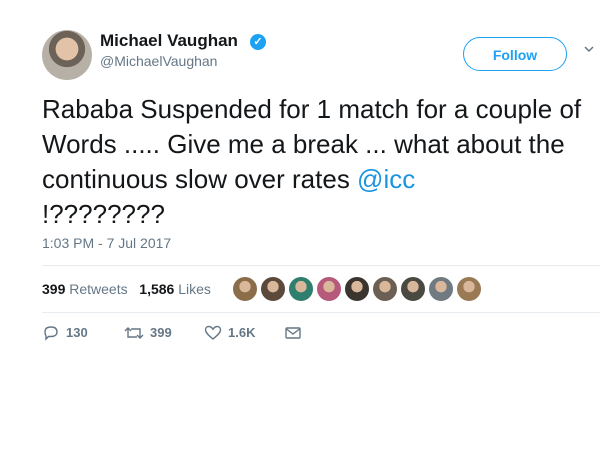  I want to click on verified-badge-icon: ✓, so click(258, 42).